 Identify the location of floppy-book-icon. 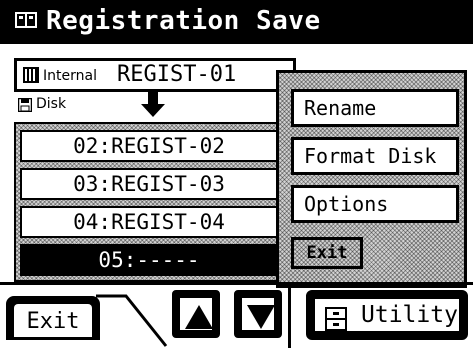
(26, 20).